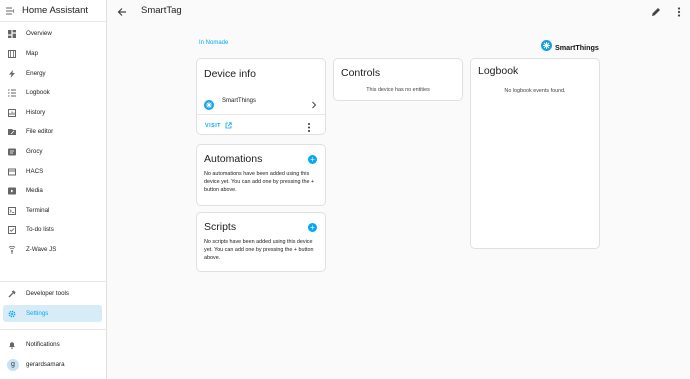  What do you see at coordinates (261, 114) in the screenshot?
I see `card-divider` at bounding box center [261, 114].